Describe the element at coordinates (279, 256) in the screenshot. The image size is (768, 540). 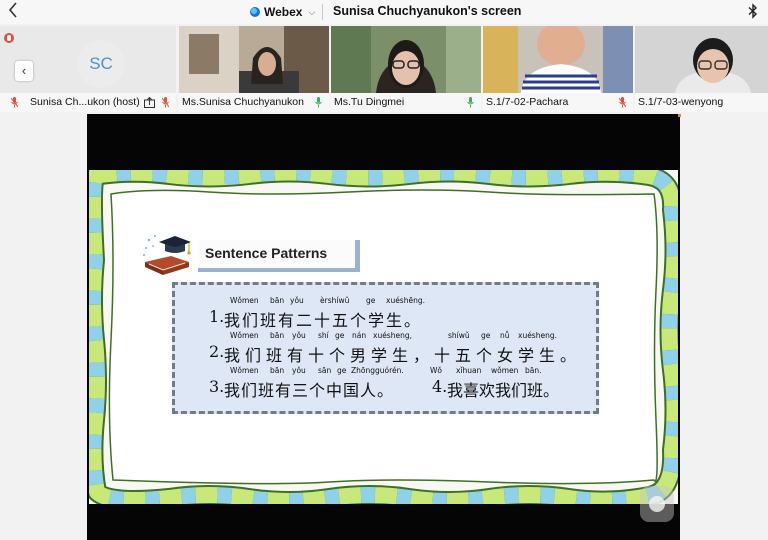
I see `slide-heading: Sentence Patterns` at that location.